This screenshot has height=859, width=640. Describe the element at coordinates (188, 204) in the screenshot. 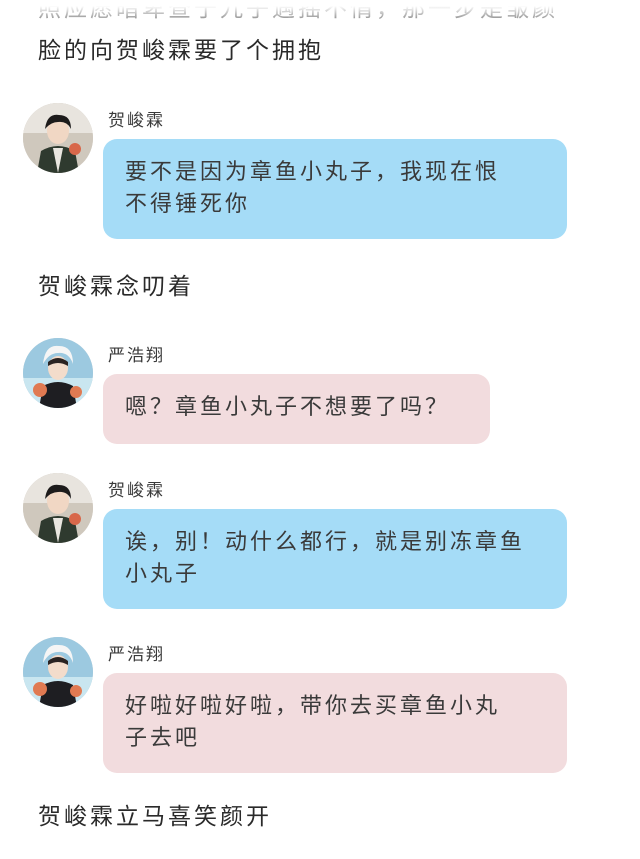

I see `message-line: 不得锤死你` at that location.